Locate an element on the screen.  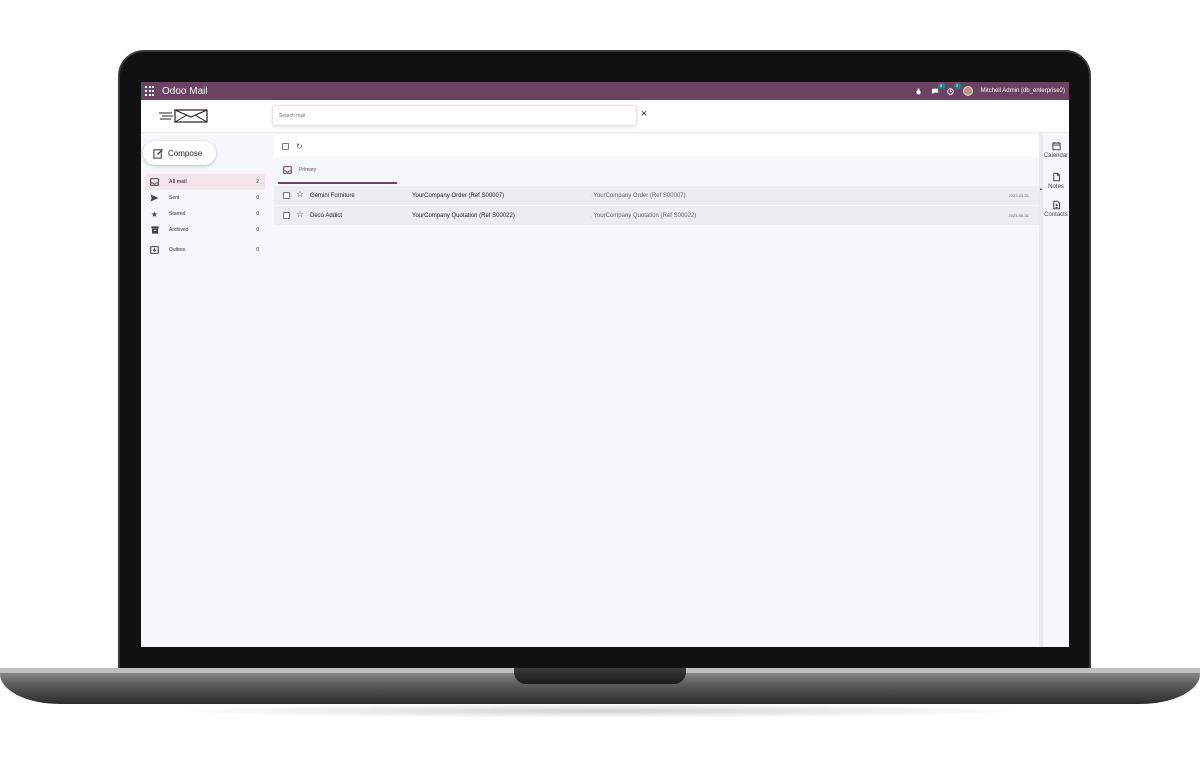
right-sidebar: Calendar Notes Contacts is located at coordinates (1056, 390).